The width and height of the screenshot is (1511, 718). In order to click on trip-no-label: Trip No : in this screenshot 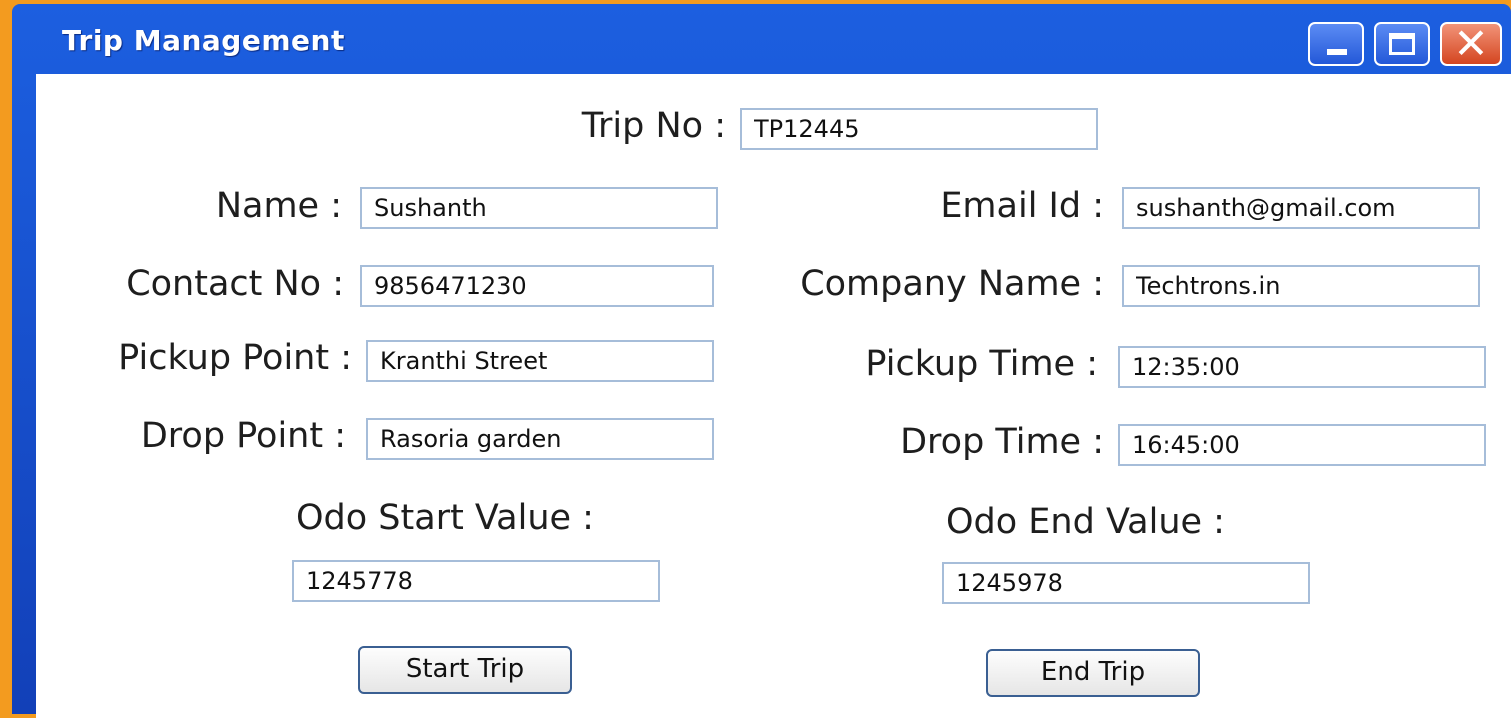, I will do `click(653, 126)`.